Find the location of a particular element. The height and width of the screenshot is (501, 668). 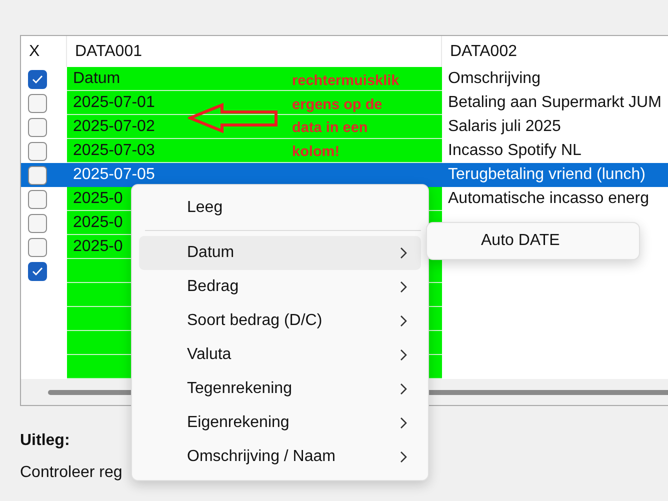

annotation-text: rechtermuisklik ergens op de data in een kolom! is located at coordinates (346, 117).